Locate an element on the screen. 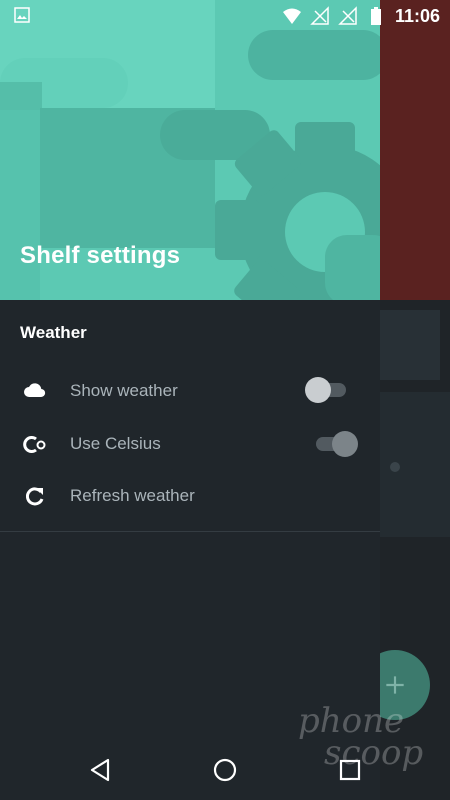 The height and width of the screenshot is (800, 450). background-card is located at coordinates (410, 345).